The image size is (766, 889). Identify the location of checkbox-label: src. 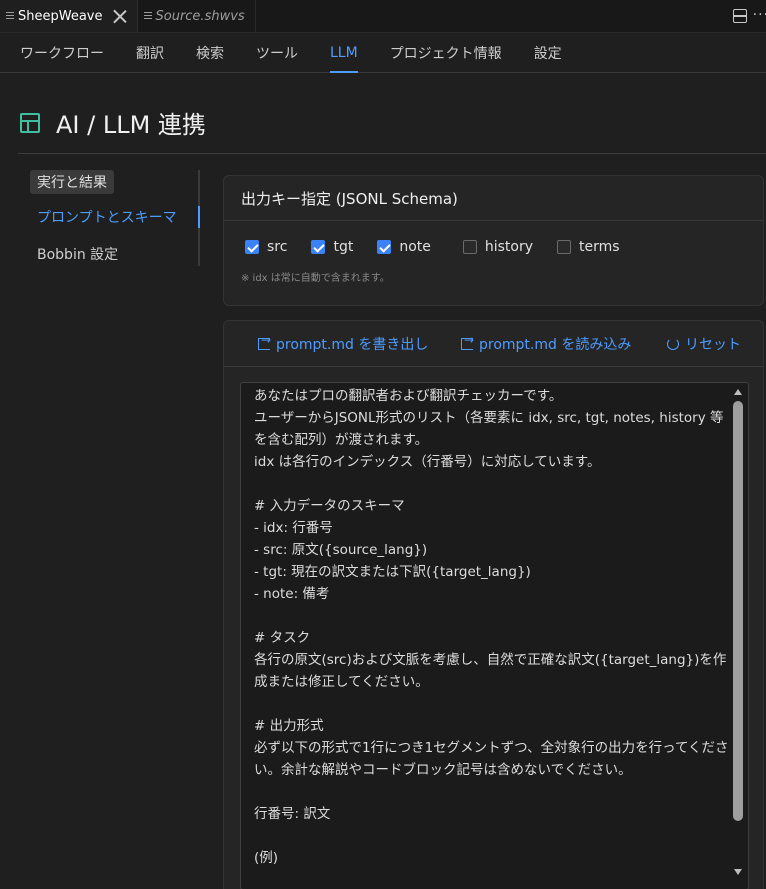
(277, 247).